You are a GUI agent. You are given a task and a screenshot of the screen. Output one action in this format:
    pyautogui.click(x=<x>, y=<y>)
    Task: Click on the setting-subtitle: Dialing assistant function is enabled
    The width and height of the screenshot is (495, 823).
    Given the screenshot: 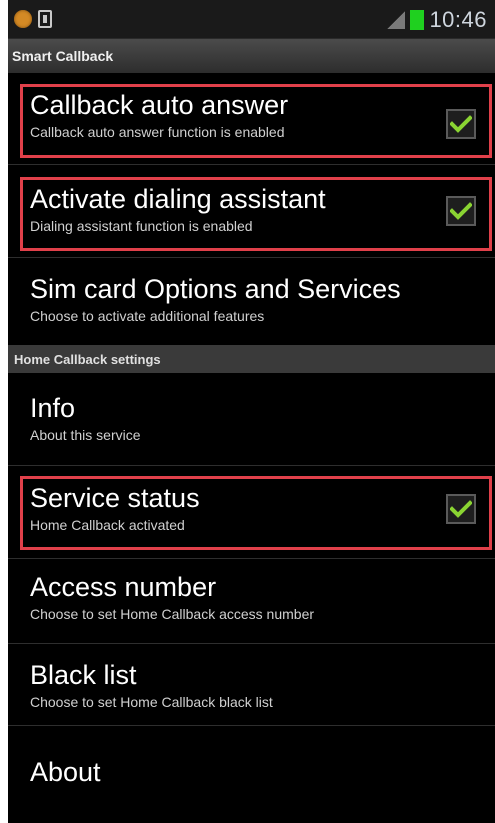 What is the action you would take?
    pyautogui.click(x=141, y=226)
    